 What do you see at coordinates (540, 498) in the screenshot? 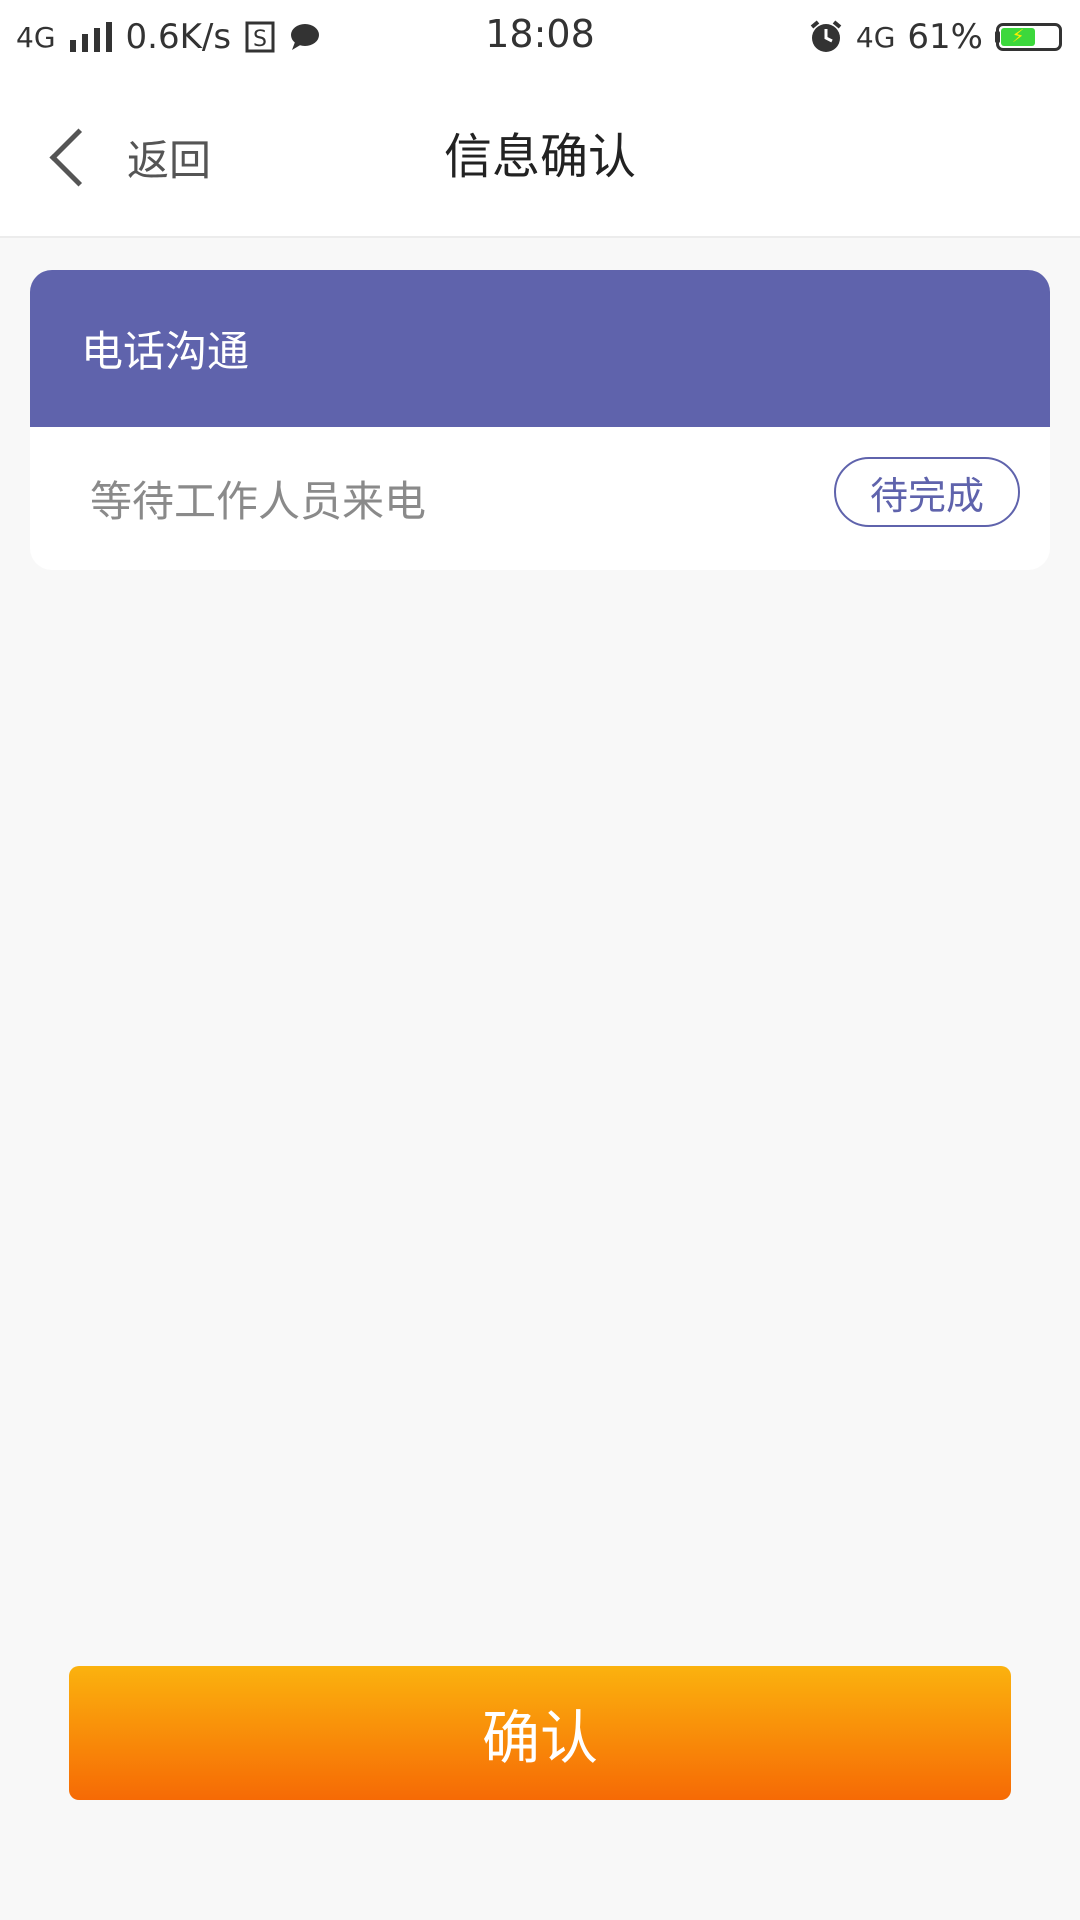
I see `card-row: 等待工作人员来电 待完成` at bounding box center [540, 498].